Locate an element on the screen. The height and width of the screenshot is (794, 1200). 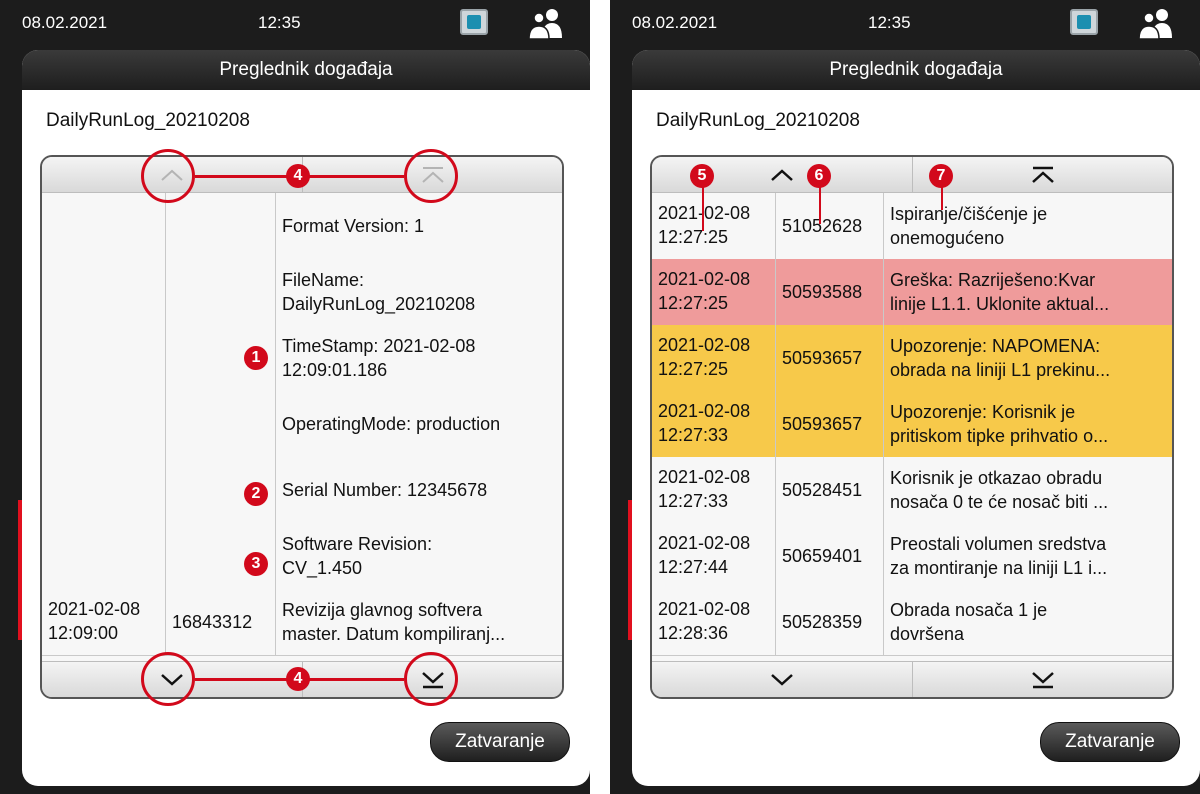
callout-4-bottom: 4 is located at coordinates (298, 679).